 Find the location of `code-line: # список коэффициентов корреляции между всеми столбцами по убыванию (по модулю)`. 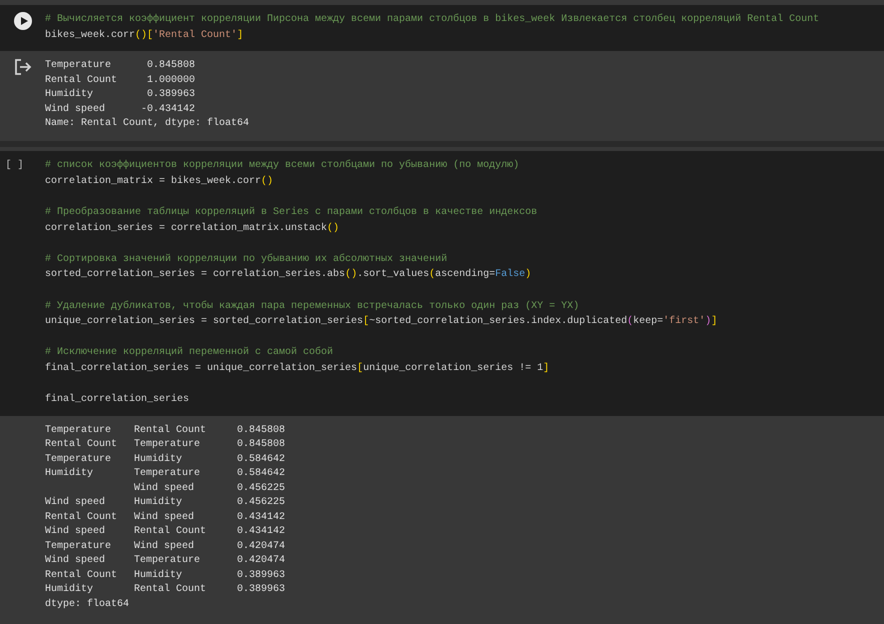

code-line: # список коэффициентов корреляции между всеми столбцами по убыванию (по модулю) is located at coordinates (282, 166).